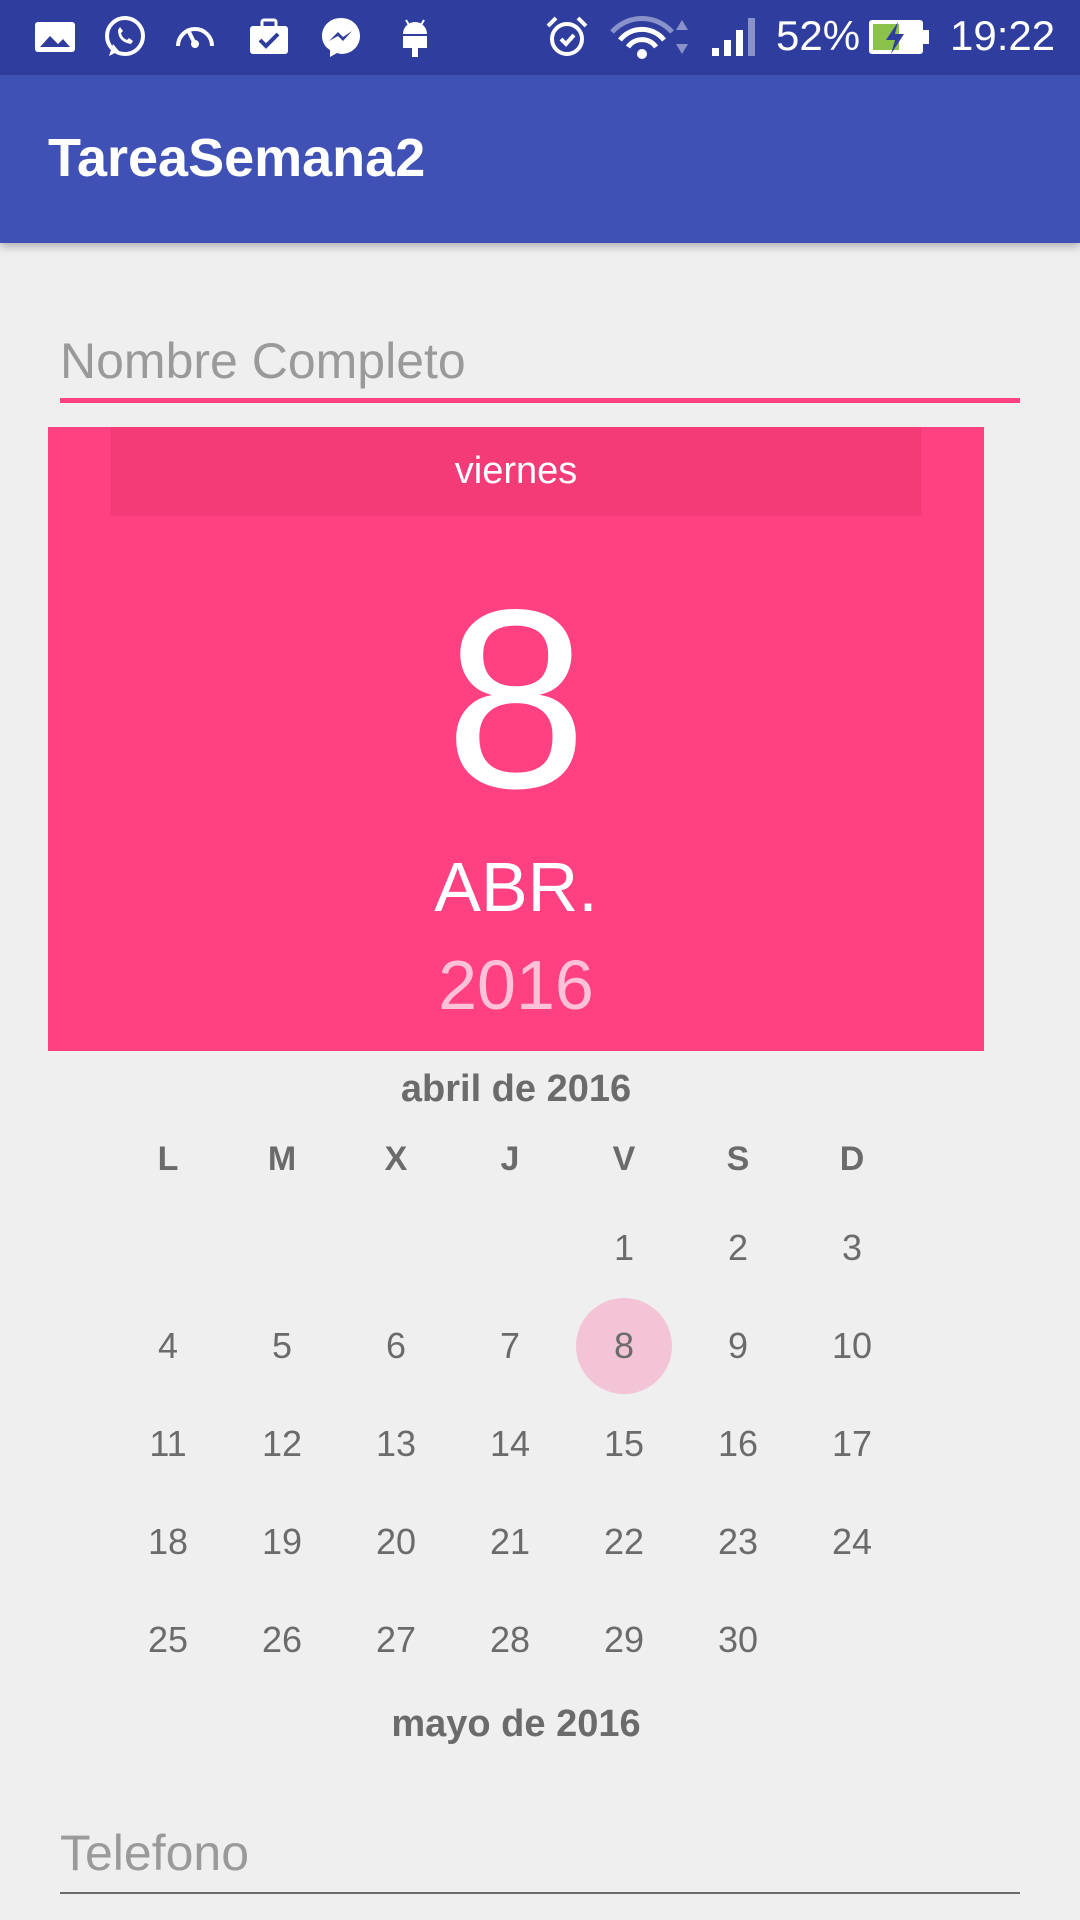 The image size is (1080, 1920). What do you see at coordinates (540, 37) in the screenshot?
I see `status-bar: 52% 19:22` at bounding box center [540, 37].